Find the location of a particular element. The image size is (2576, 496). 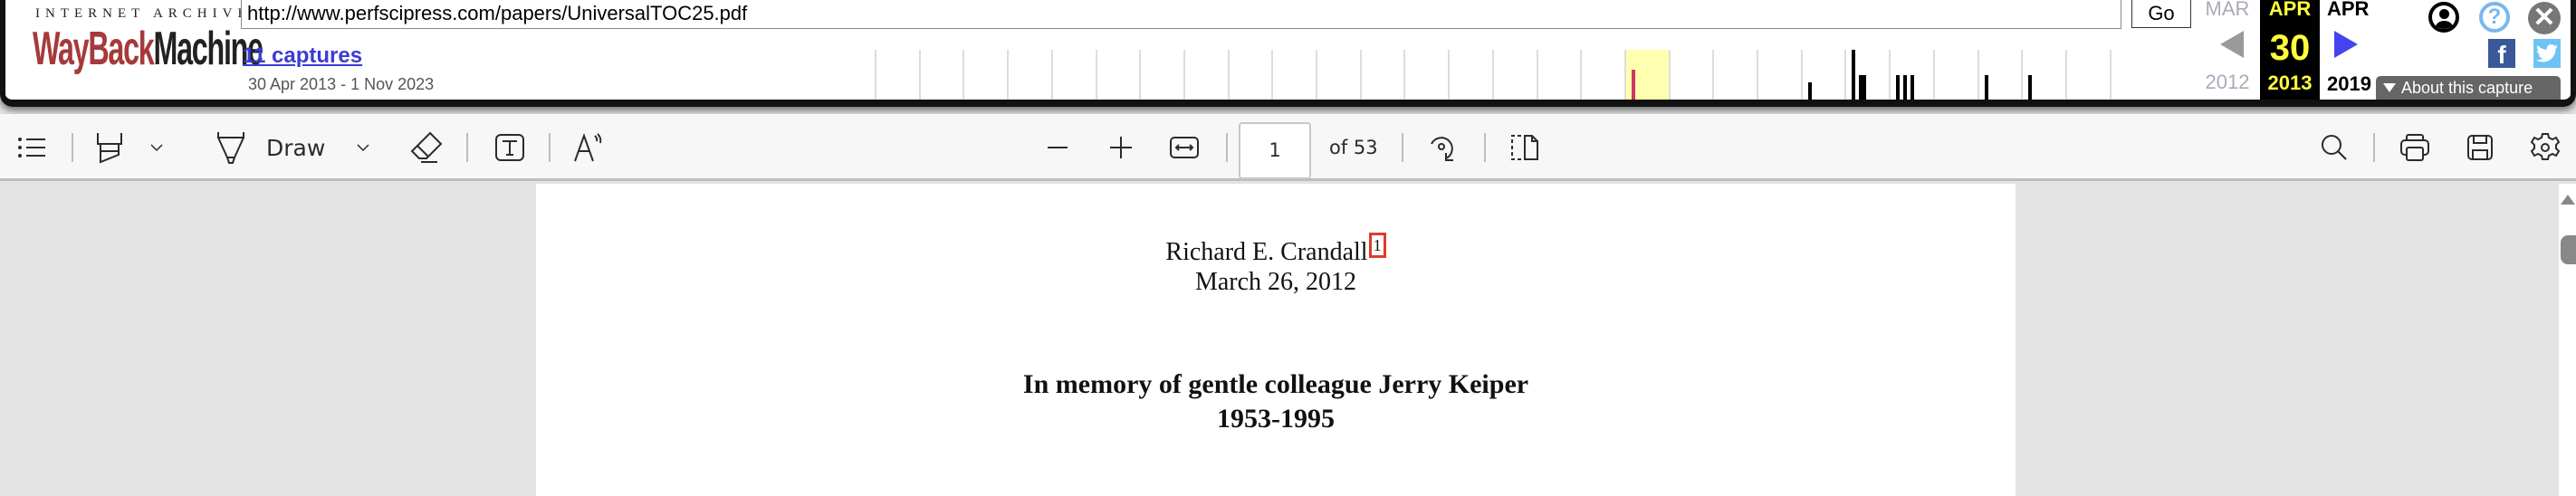

sparkline-year-2015 is located at coordinates (1734, 75).